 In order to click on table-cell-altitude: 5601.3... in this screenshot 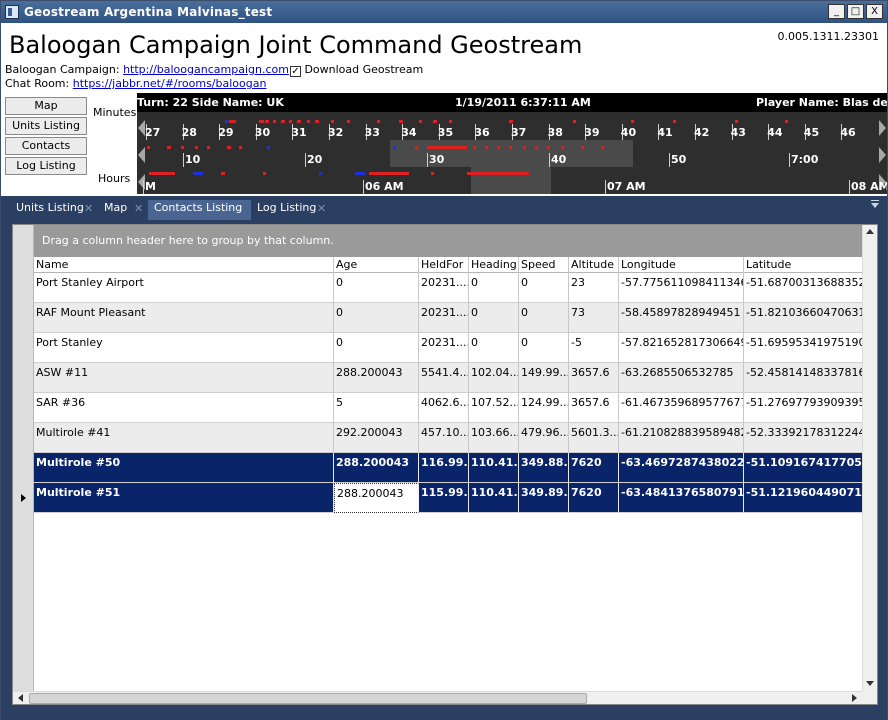, I will do `click(594, 438)`.